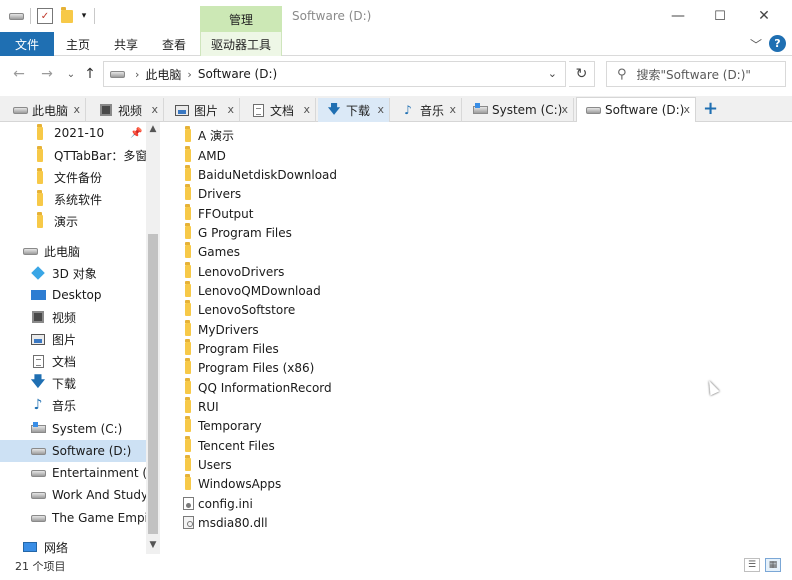 The height and width of the screenshot is (580, 792). I want to click on tab-home: 主页, so click(78, 44).